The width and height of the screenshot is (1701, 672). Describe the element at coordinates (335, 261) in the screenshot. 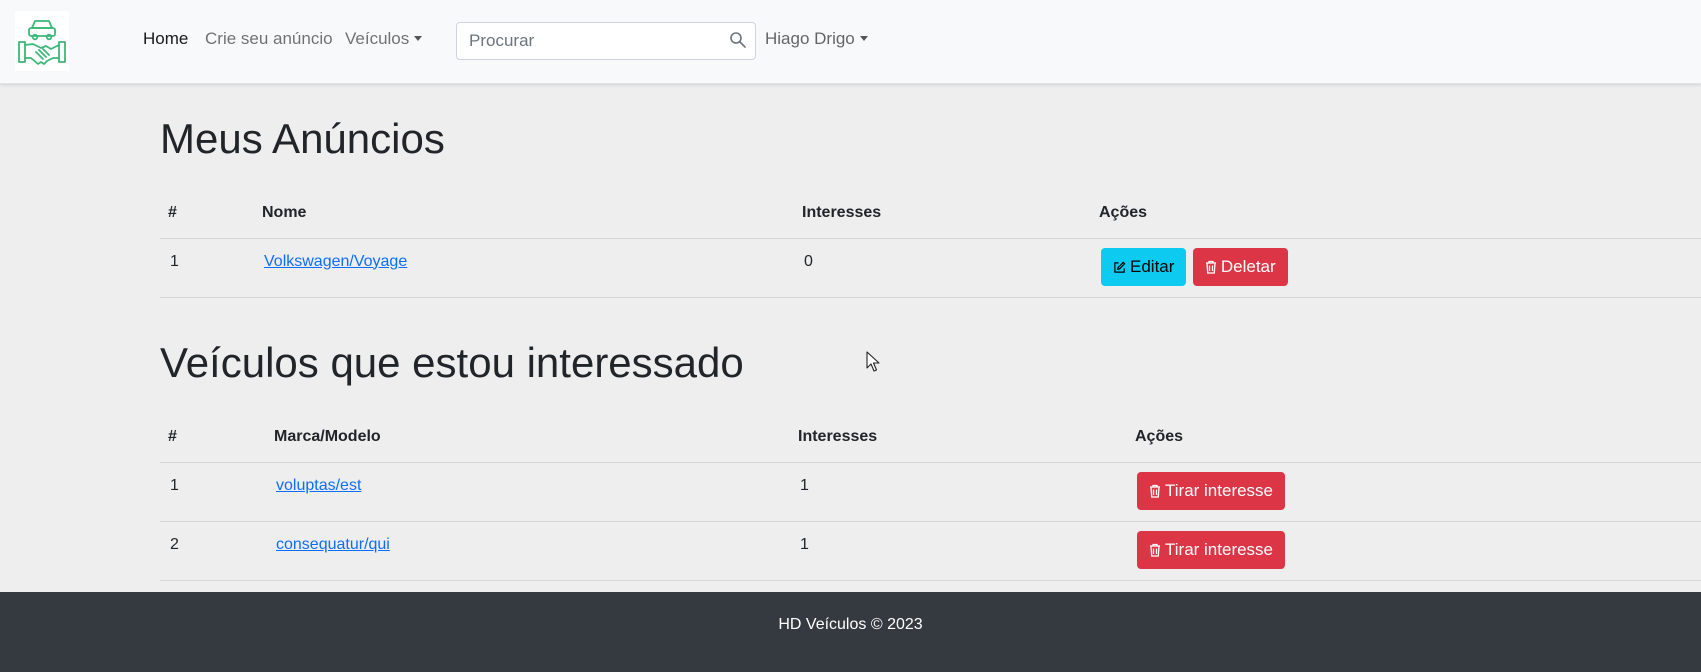

I see `ad-link: Volkswagen/Voyage` at that location.